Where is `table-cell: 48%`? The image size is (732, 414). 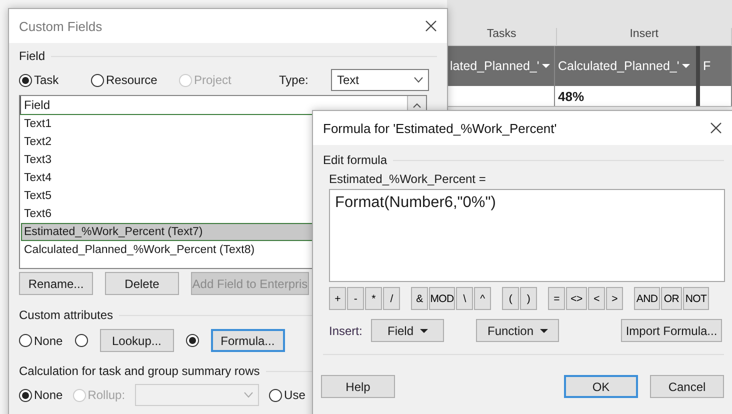
table-cell: 48% is located at coordinates (571, 96).